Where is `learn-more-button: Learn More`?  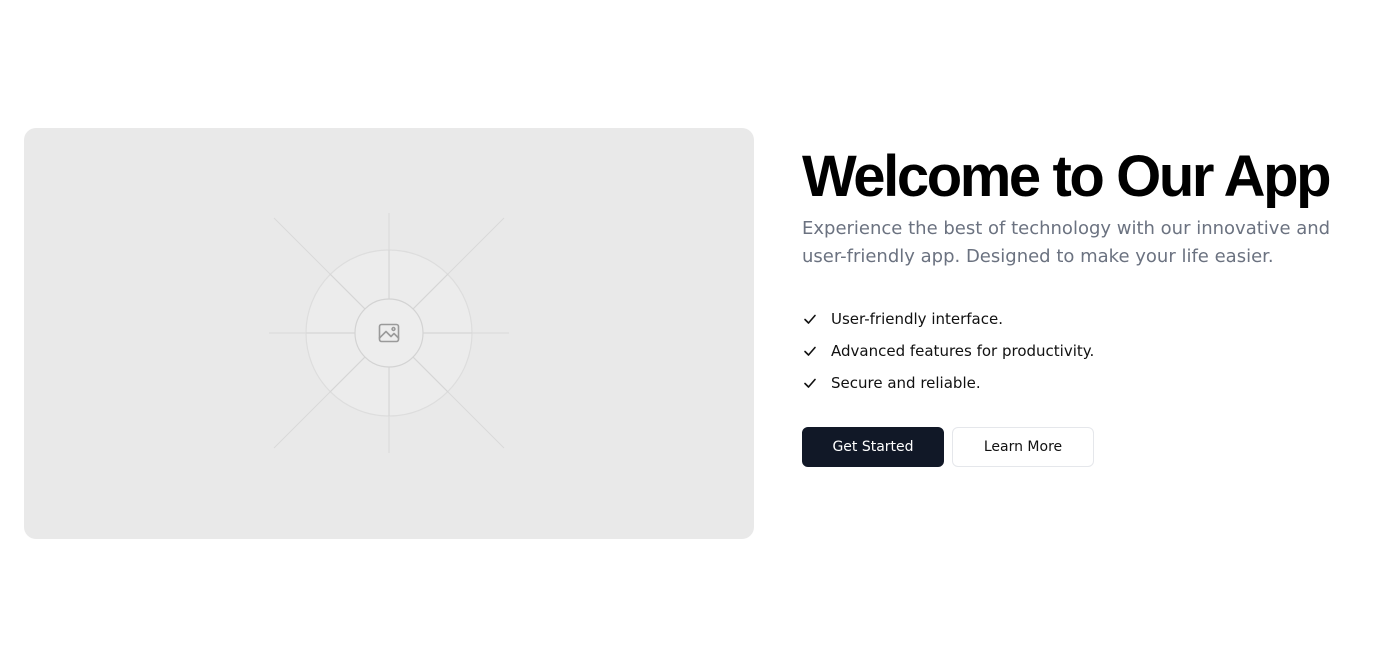
learn-more-button: Learn More is located at coordinates (1023, 447).